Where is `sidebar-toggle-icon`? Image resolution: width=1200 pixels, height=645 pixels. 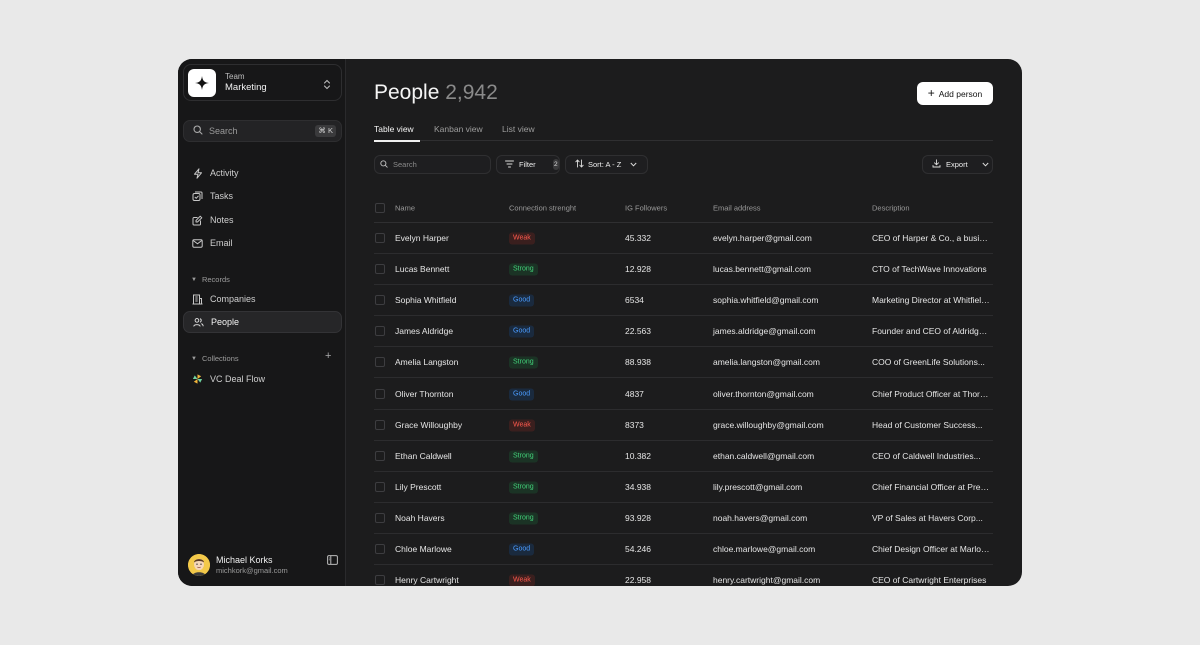 sidebar-toggle-icon is located at coordinates (332, 561).